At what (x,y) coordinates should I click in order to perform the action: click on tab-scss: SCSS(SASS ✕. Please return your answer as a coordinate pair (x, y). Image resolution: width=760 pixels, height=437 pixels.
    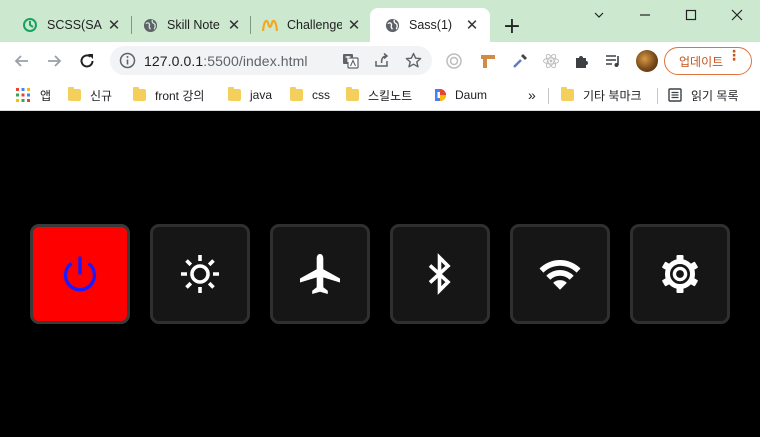
    Looking at the image, I should click on (70, 25).